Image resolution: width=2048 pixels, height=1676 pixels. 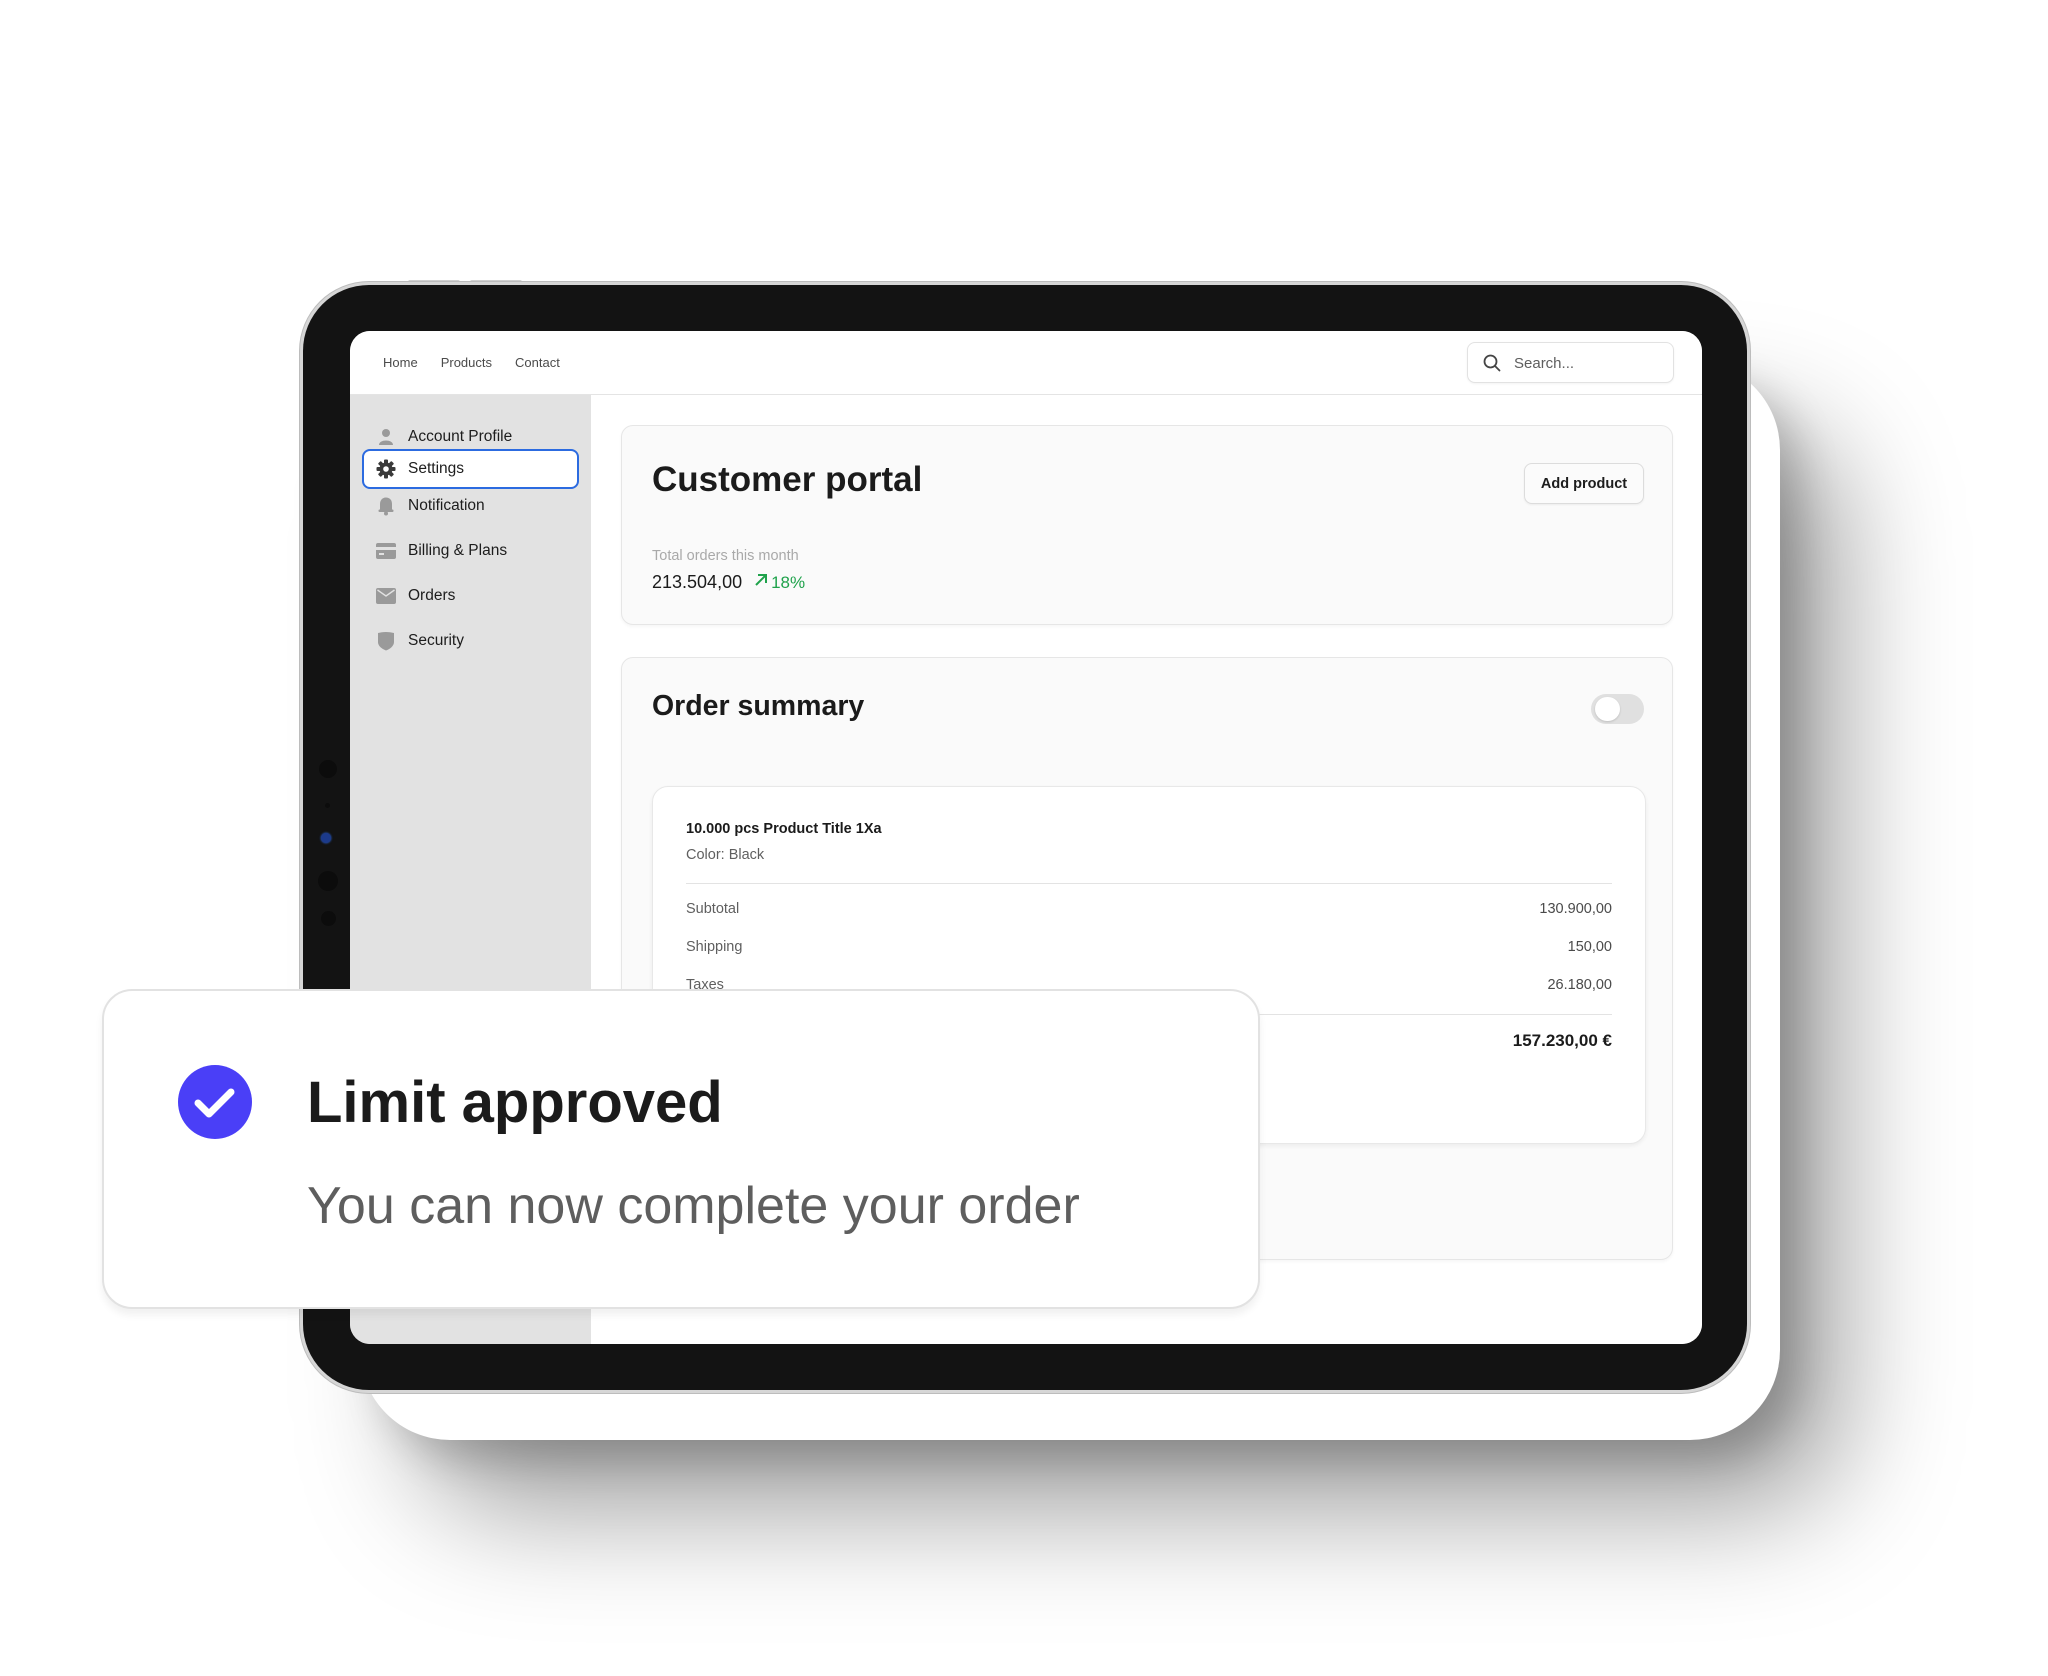 I want to click on toggle-knob, so click(x=1607, y=709).